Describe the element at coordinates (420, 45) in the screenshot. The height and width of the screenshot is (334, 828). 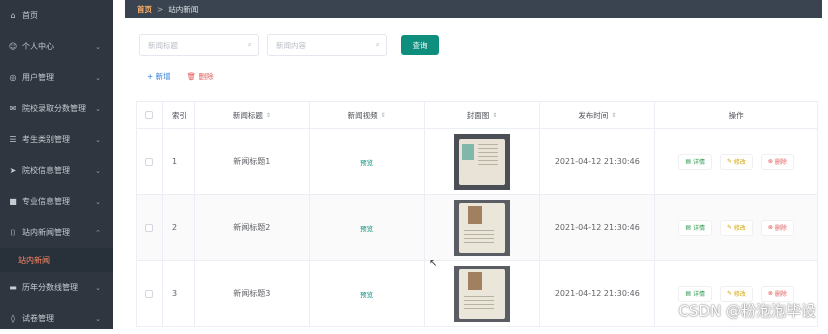
I see `query-button: 查询` at that location.